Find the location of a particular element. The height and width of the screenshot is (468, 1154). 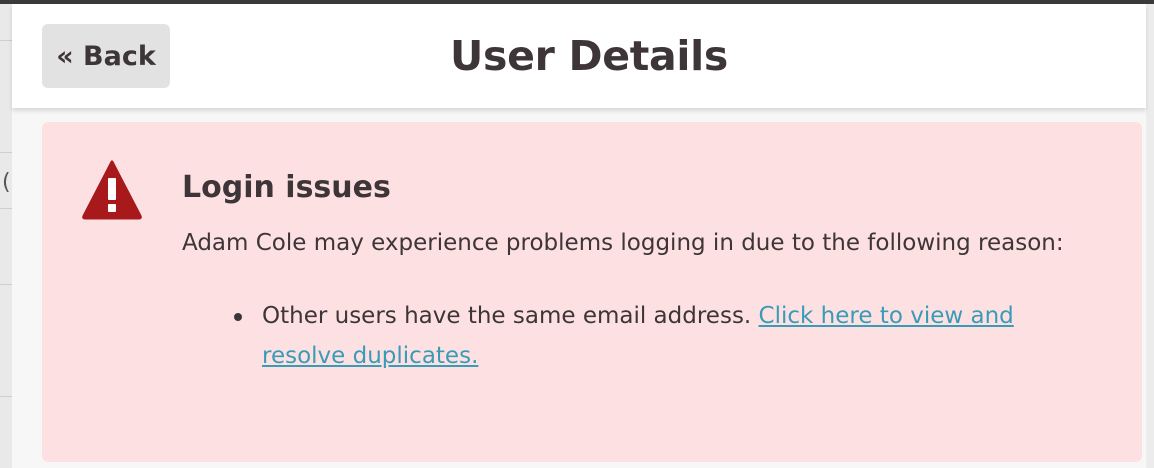

page-title: User Details is located at coordinates (588, 56).